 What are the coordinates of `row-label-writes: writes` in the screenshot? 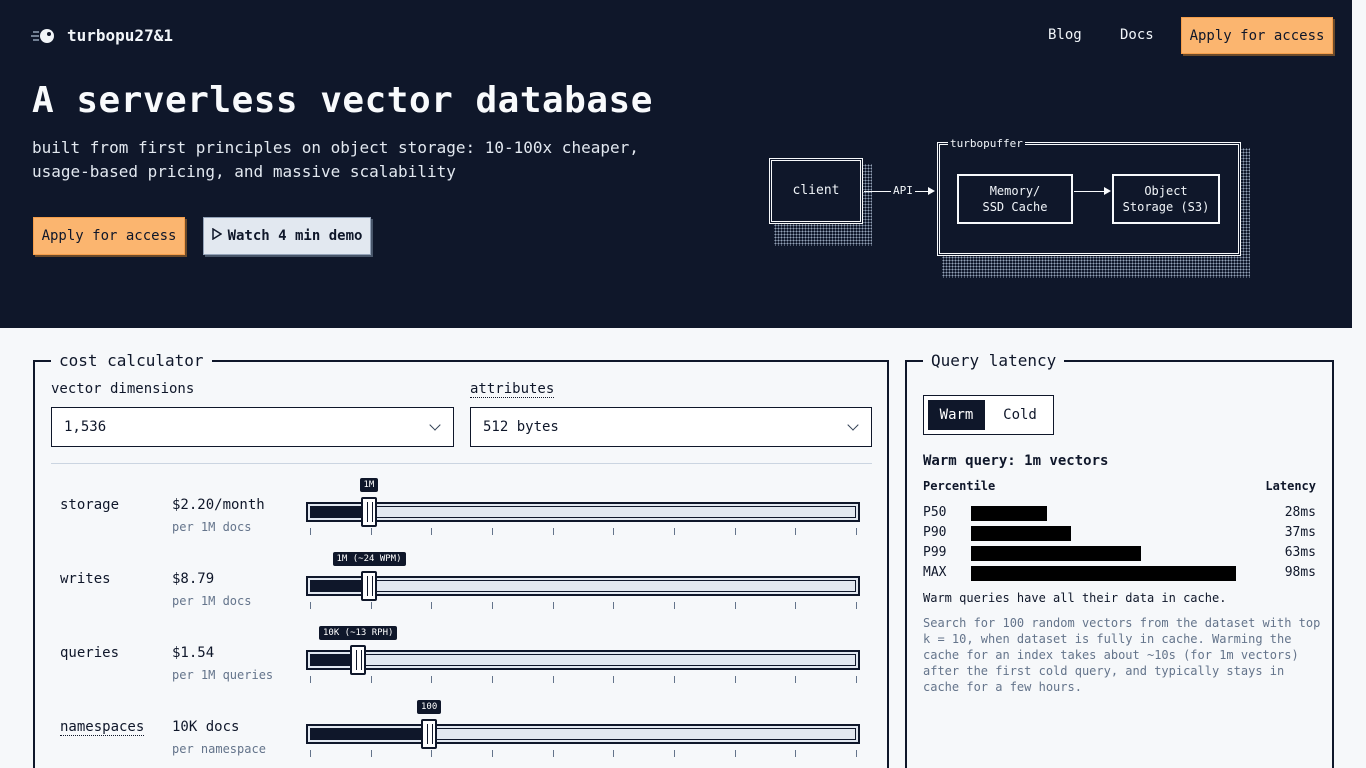 It's located at (85, 579).